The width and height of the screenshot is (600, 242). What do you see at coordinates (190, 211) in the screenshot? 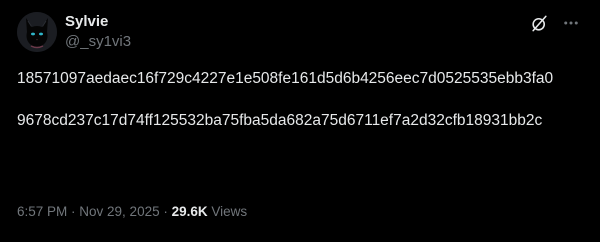
I see `views-count: 29.6K` at bounding box center [190, 211].